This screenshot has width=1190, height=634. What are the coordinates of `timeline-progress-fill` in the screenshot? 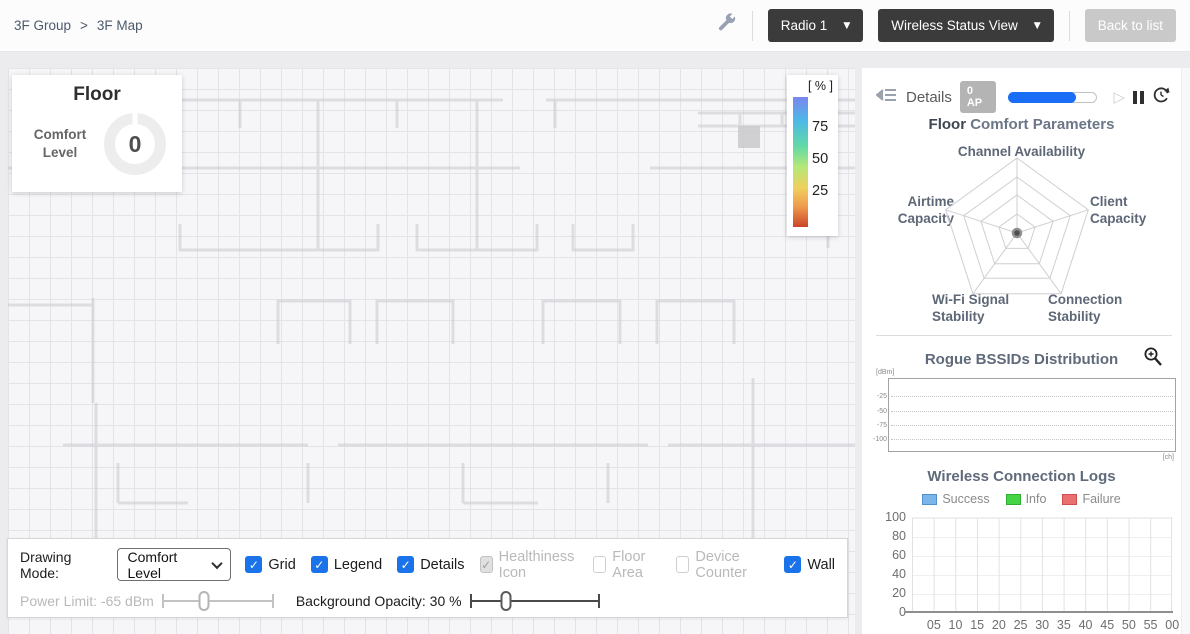 It's located at (1042, 97).